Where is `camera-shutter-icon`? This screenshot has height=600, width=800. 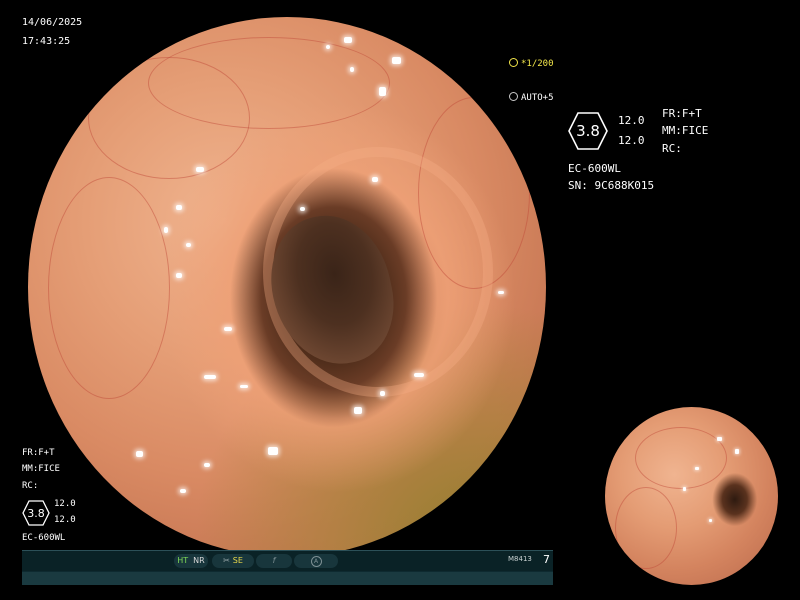 camera-shutter-icon is located at coordinates (513, 62).